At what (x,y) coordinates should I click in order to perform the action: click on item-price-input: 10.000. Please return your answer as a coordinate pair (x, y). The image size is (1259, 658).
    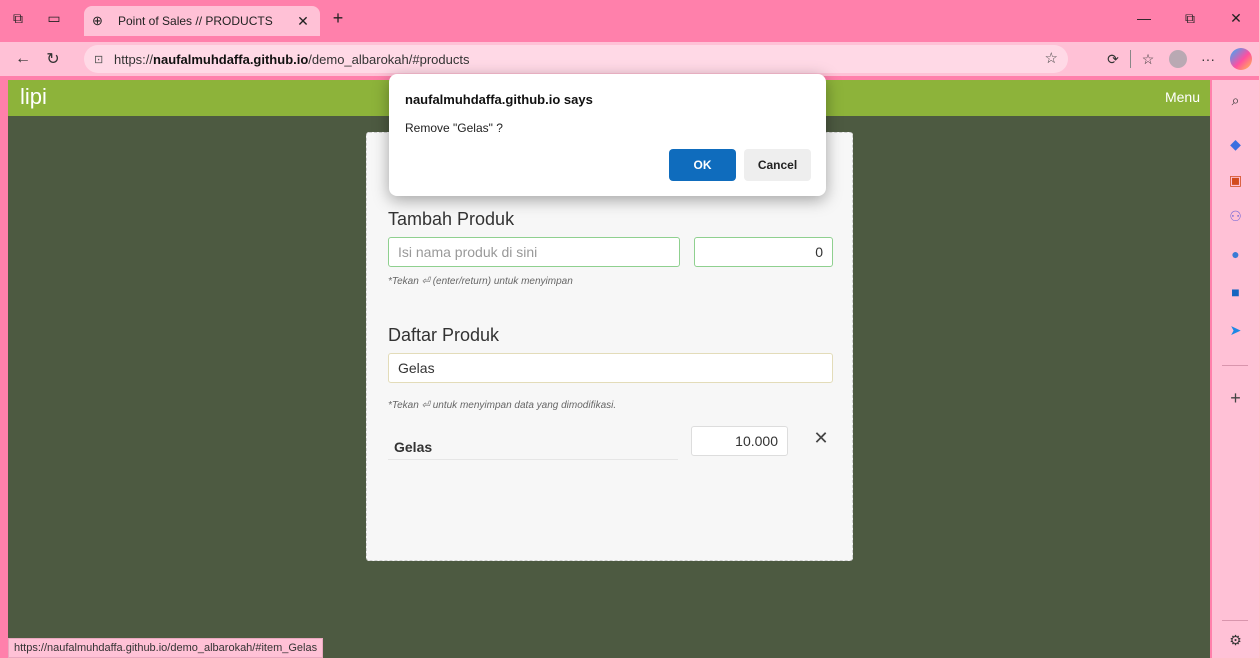
    Looking at the image, I should click on (739, 441).